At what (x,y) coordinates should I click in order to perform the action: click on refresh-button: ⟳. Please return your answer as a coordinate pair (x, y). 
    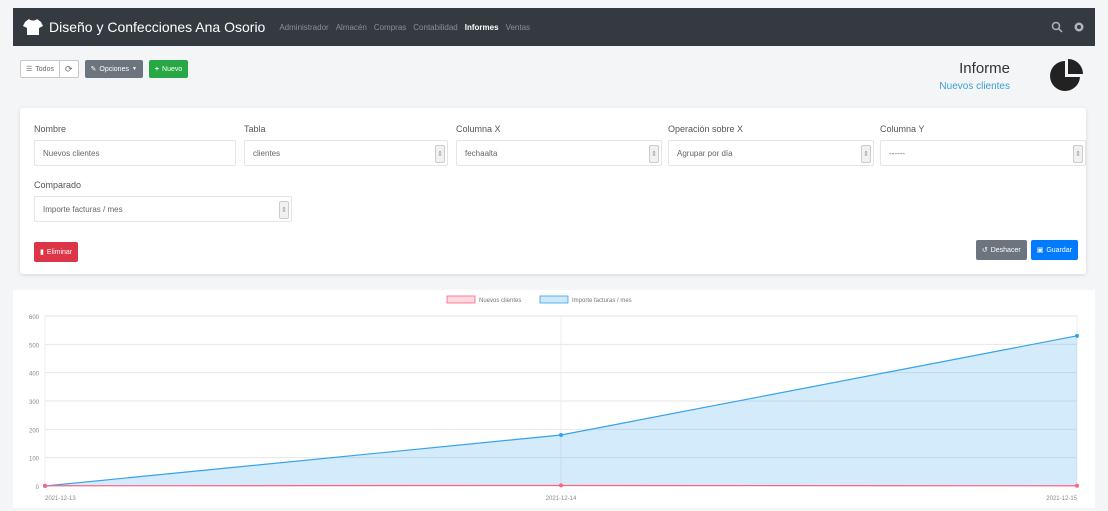
    Looking at the image, I should click on (69, 69).